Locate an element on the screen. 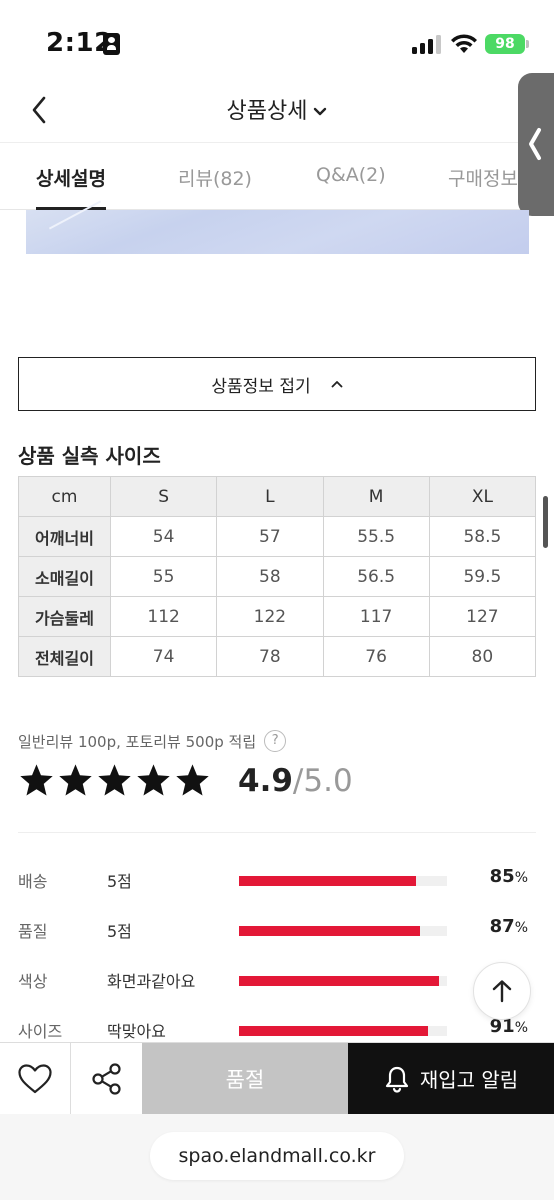 This screenshot has height=1200, width=554. rating-value: 4.9 is located at coordinates (265, 781).